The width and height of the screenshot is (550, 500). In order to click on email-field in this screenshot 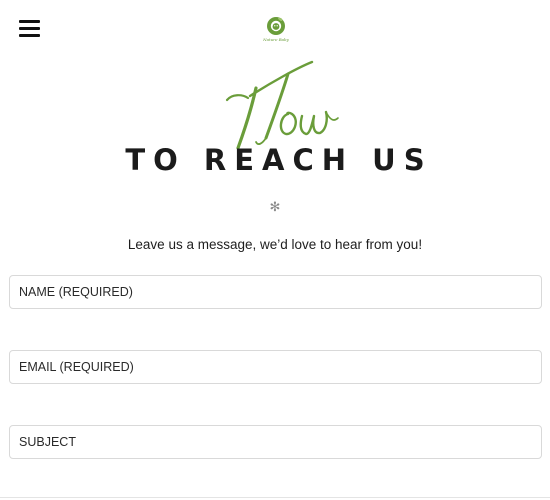, I will do `click(275, 367)`.